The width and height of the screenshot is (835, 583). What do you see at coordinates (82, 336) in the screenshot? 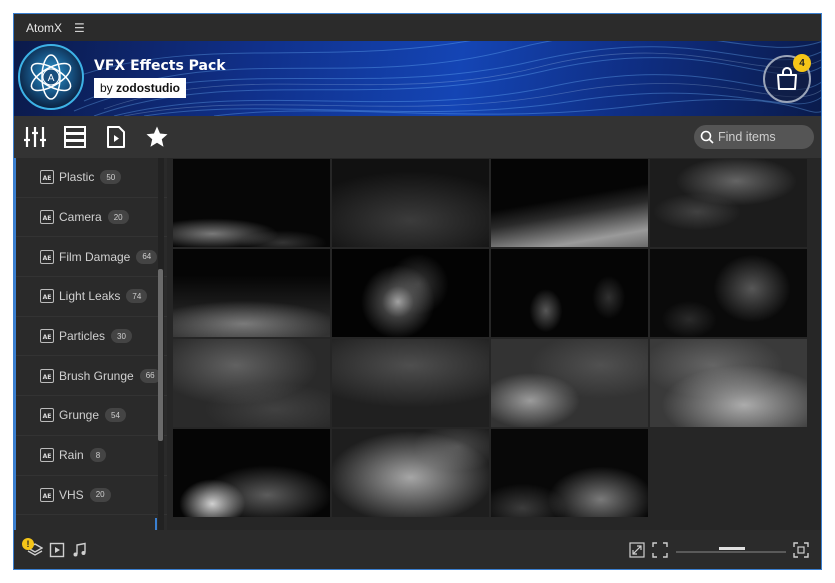
I see `category-label: Particles` at bounding box center [82, 336].